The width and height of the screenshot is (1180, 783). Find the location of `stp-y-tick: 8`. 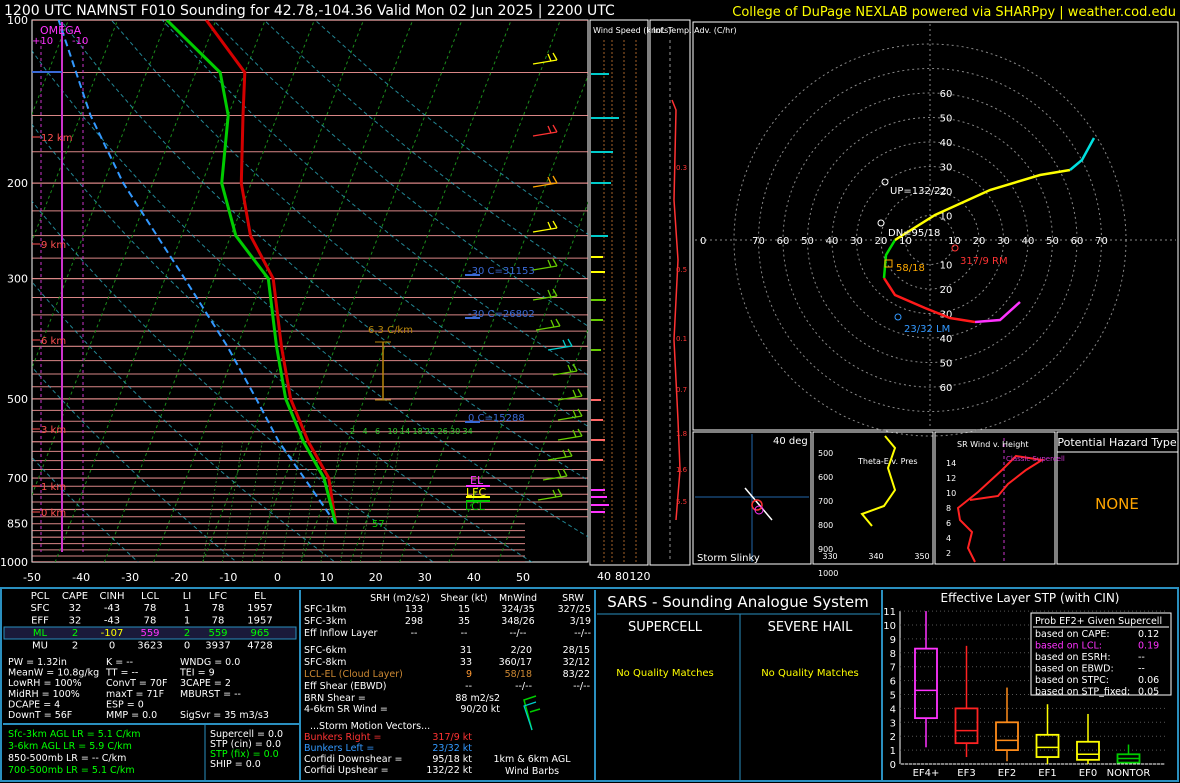

stp-y-tick: 8 is located at coordinates (893, 654).